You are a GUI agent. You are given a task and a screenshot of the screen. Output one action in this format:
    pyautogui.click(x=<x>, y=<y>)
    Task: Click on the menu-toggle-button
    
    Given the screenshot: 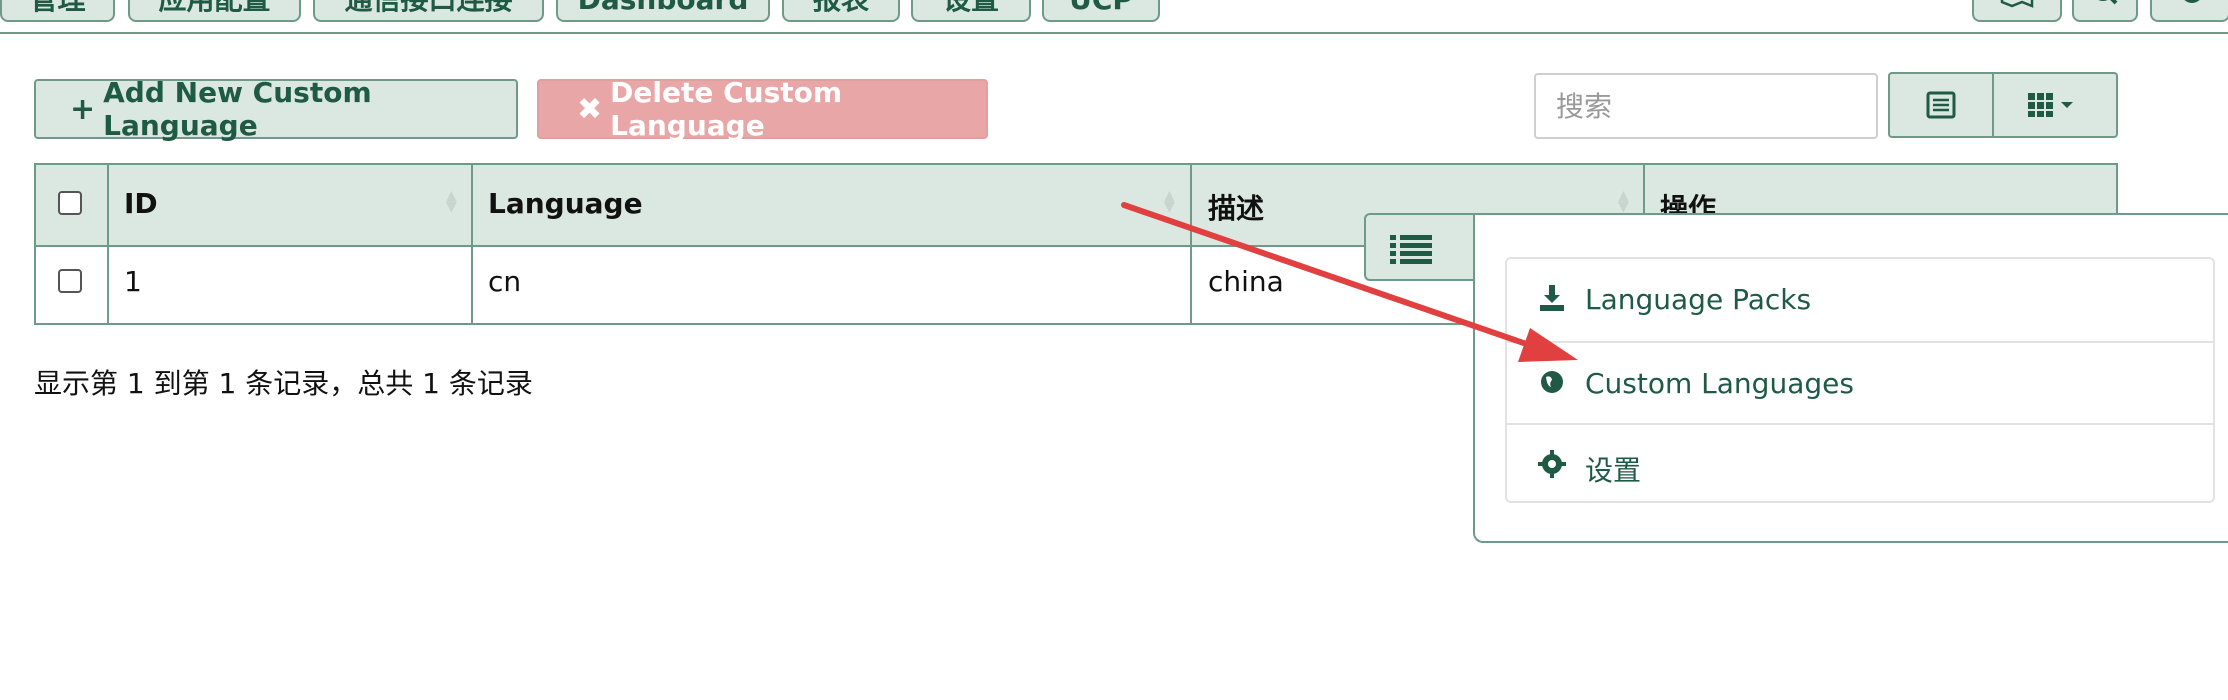 What is the action you would take?
    pyautogui.click(x=1419, y=247)
    